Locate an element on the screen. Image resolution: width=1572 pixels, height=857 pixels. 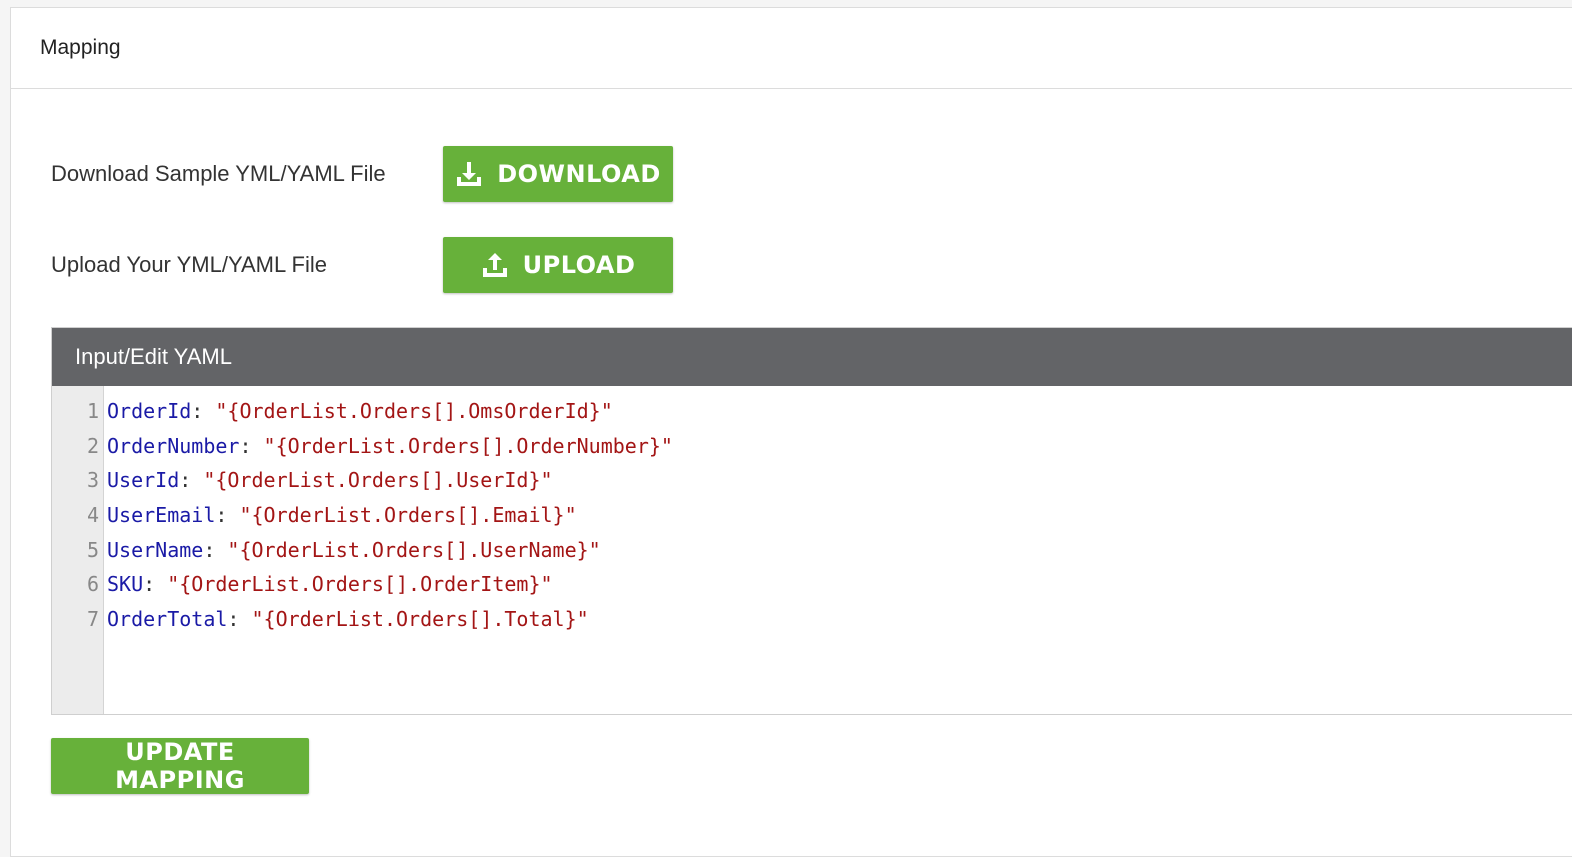
yaml-key: UserId is located at coordinates (143, 480).